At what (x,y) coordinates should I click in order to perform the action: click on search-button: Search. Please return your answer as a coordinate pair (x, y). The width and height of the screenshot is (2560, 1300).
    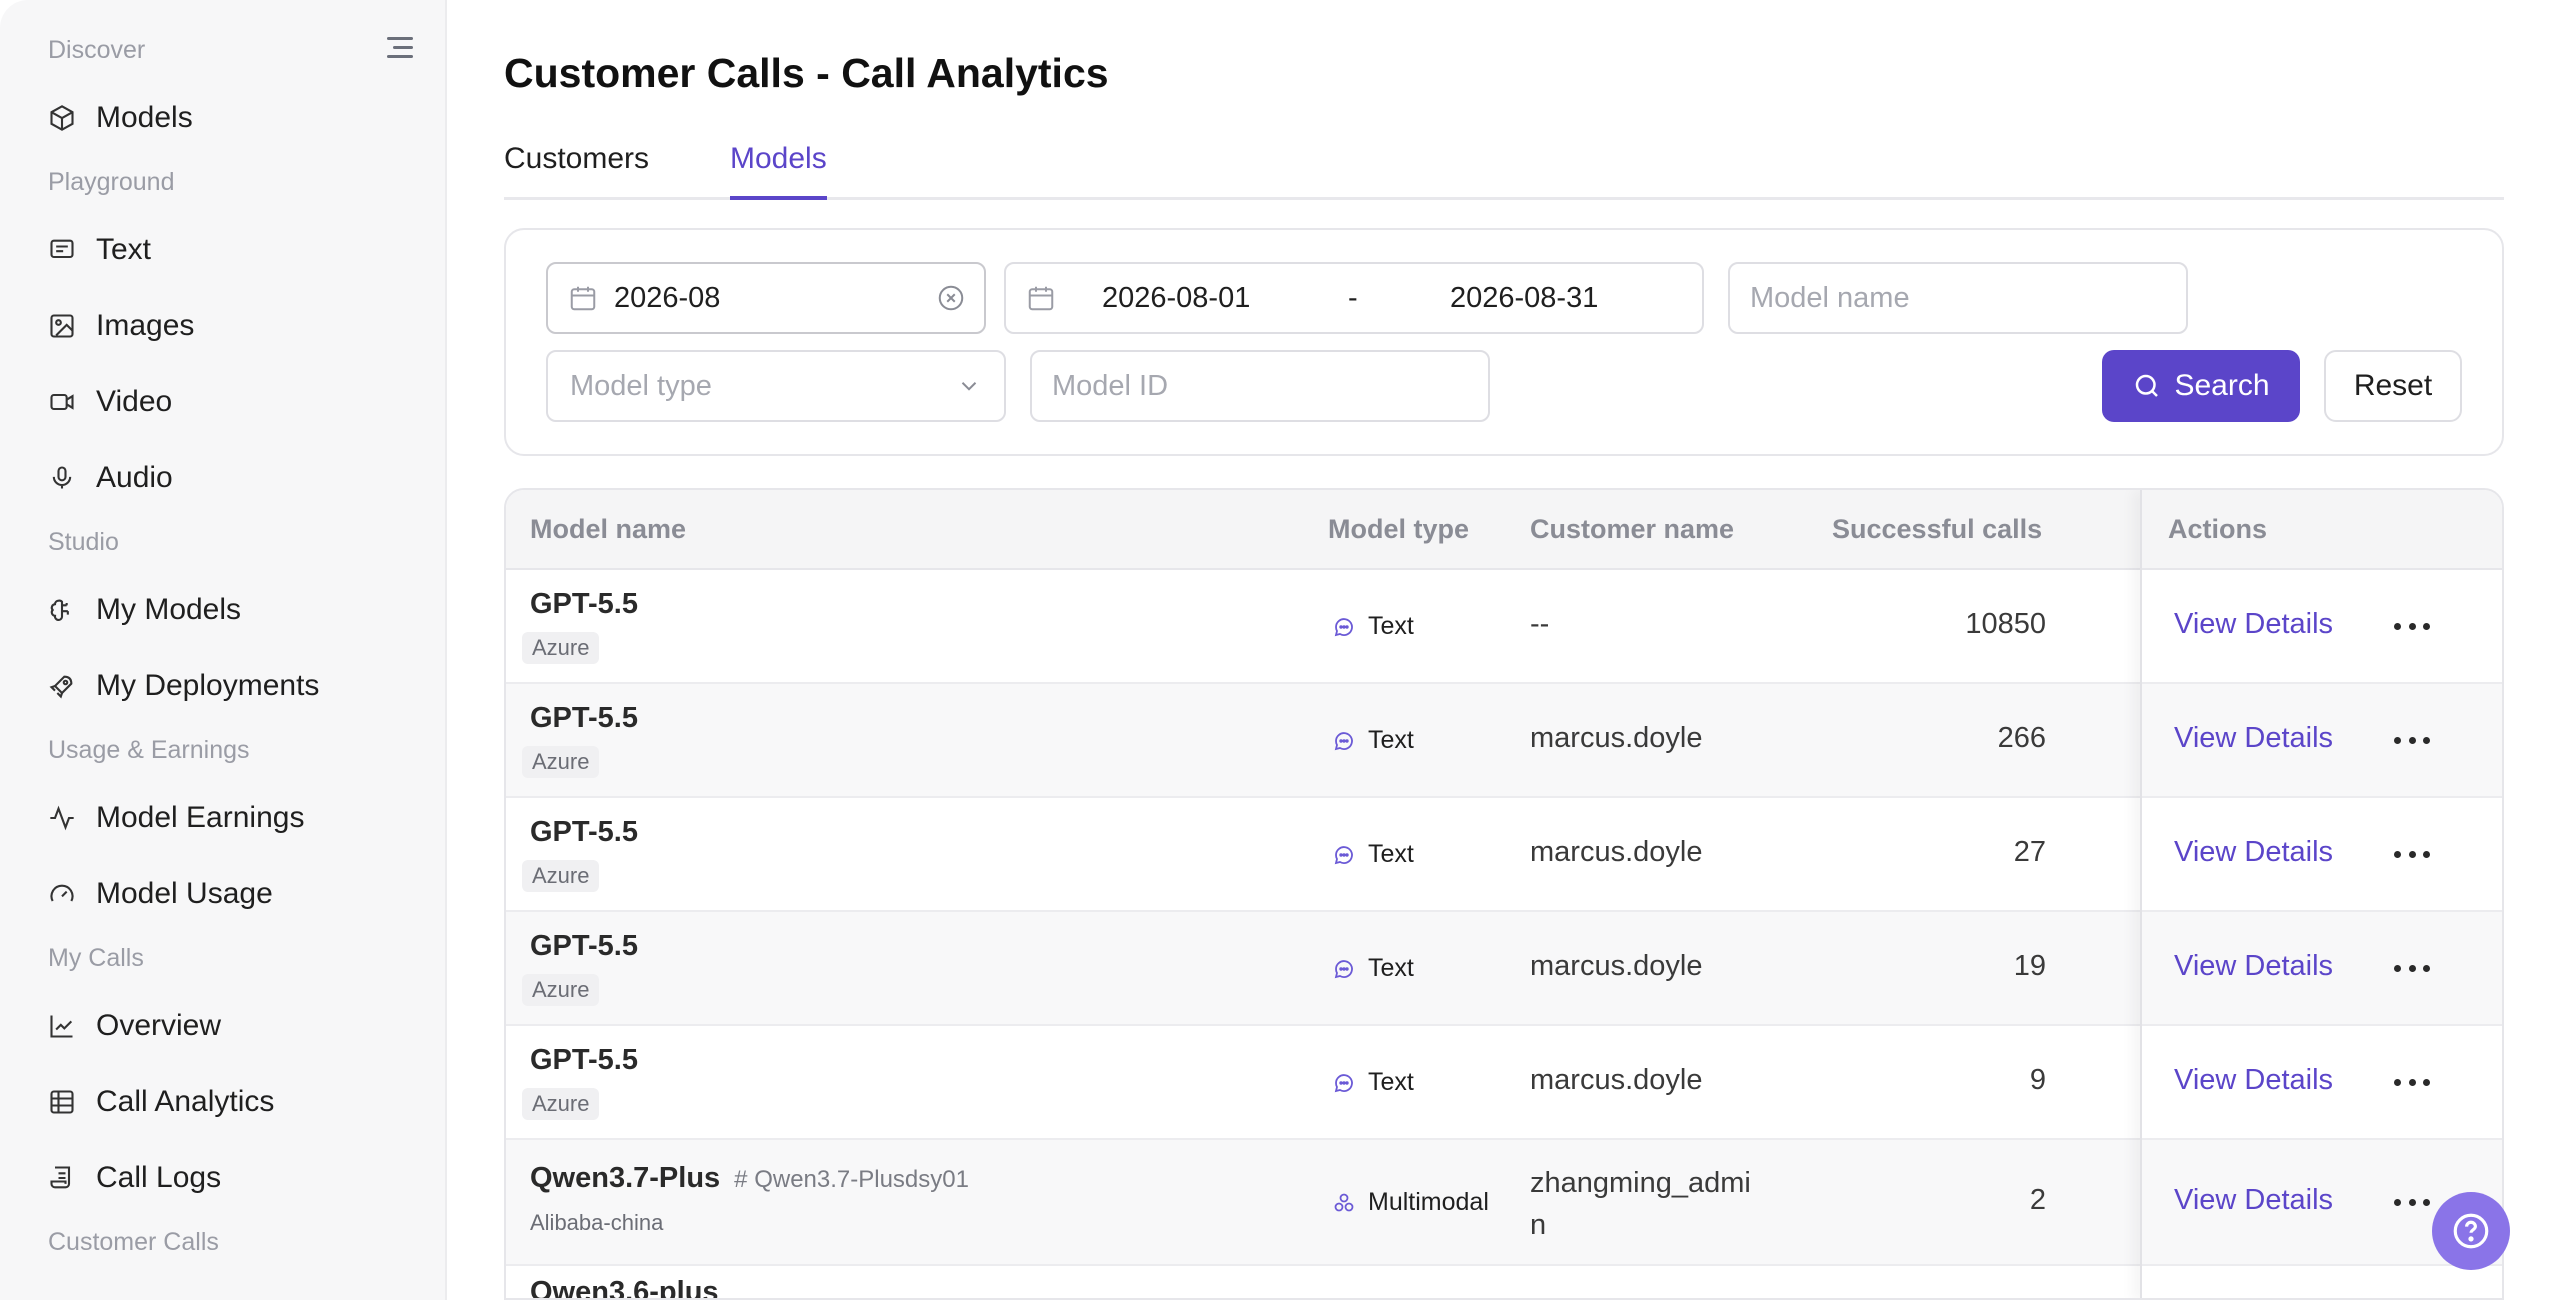
    Looking at the image, I should click on (2201, 386).